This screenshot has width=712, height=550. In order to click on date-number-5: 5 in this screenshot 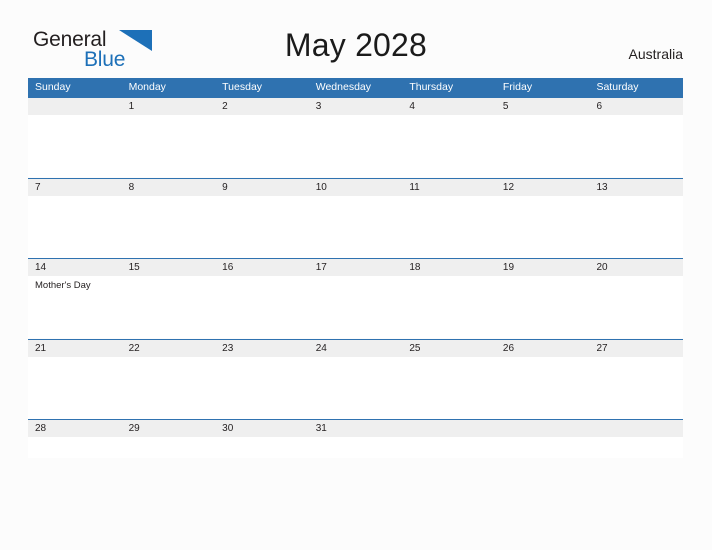, I will do `click(543, 106)`.